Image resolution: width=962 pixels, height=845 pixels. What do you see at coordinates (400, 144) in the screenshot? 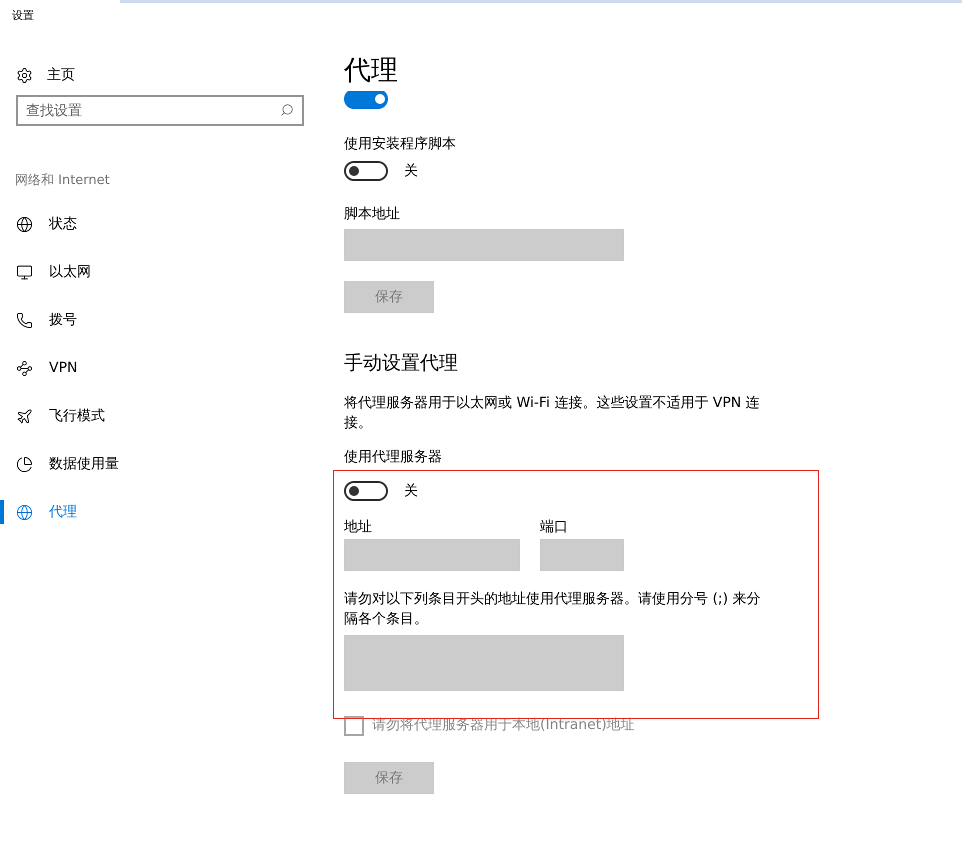
I see `setting-label: 使用安装程序脚本` at bounding box center [400, 144].